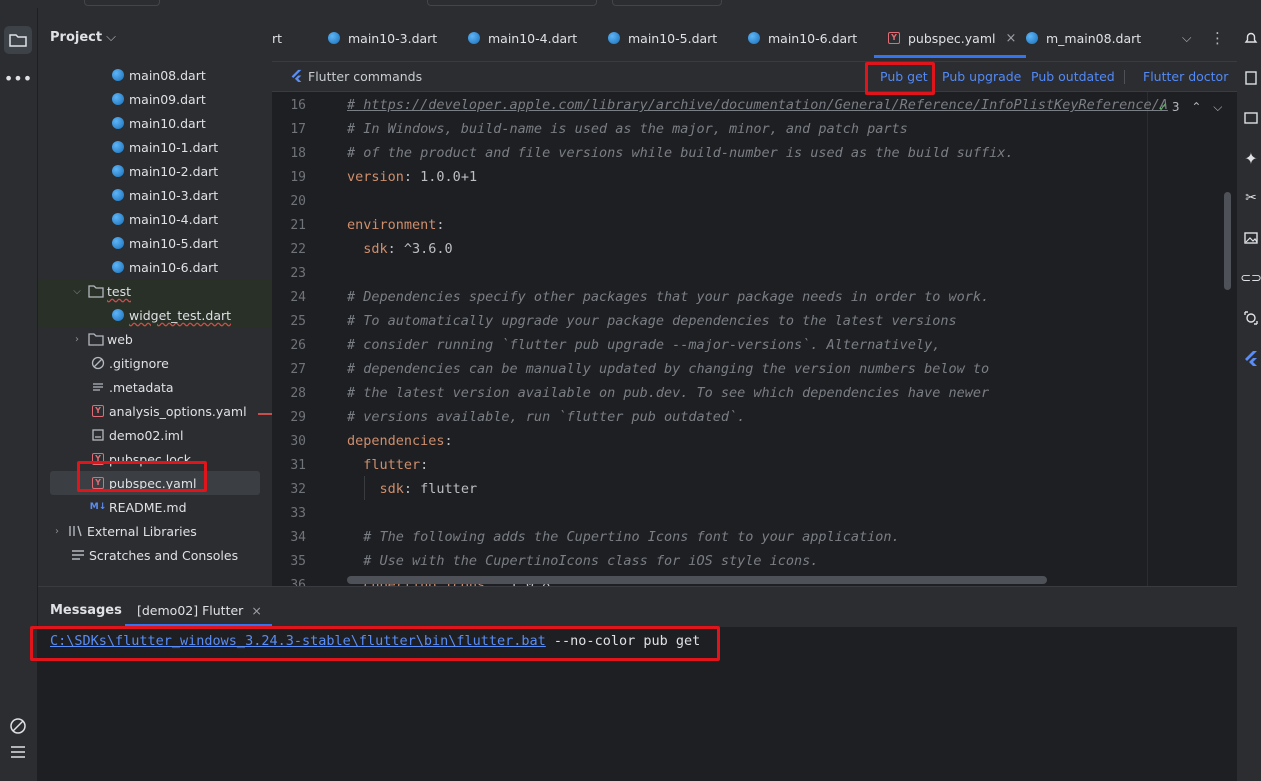  What do you see at coordinates (198, 615) in the screenshot?
I see `tab-demo02-flutter: [demo02] Flutter ×` at bounding box center [198, 615].